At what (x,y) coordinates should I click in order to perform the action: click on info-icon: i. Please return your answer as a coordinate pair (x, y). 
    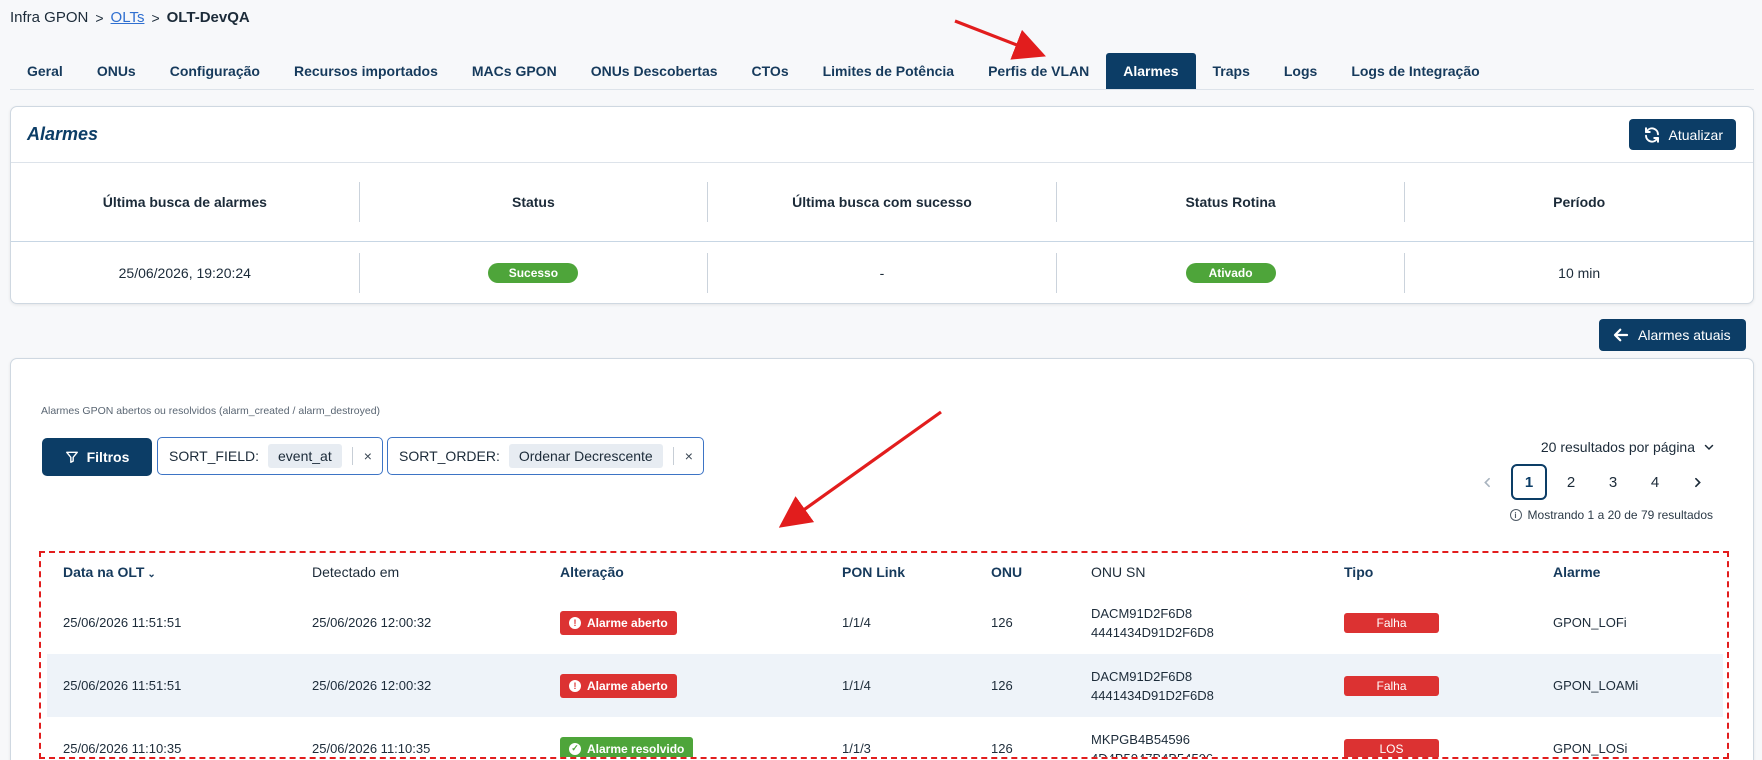
    Looking at the image, I should click on (1515, 515).